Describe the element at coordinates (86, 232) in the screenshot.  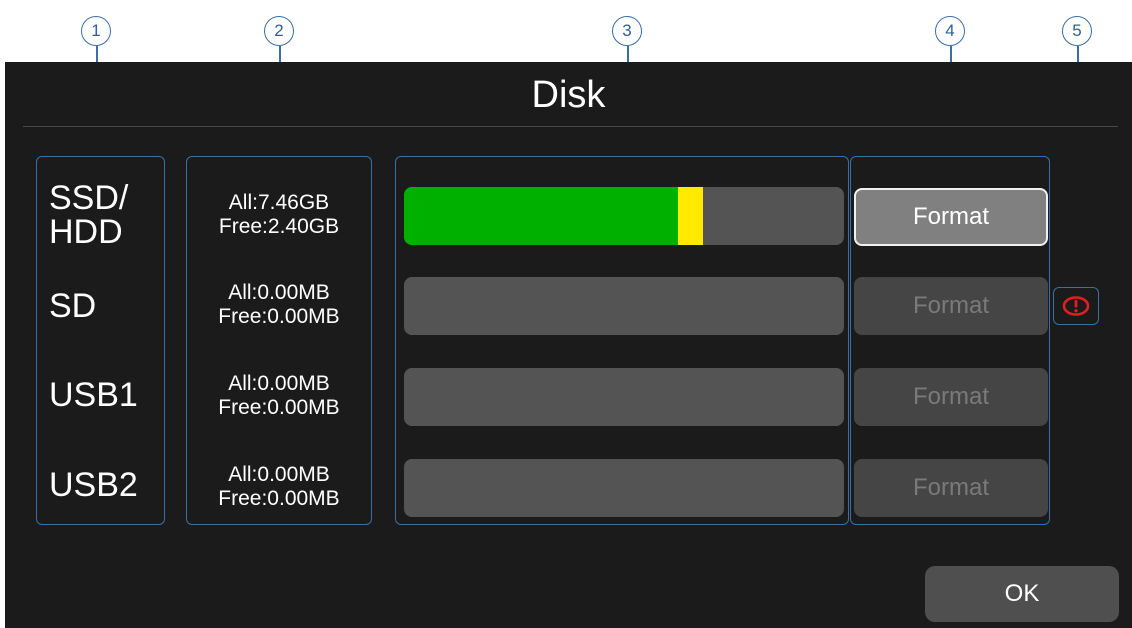
I see `device-name-line2: HDD` at that location.